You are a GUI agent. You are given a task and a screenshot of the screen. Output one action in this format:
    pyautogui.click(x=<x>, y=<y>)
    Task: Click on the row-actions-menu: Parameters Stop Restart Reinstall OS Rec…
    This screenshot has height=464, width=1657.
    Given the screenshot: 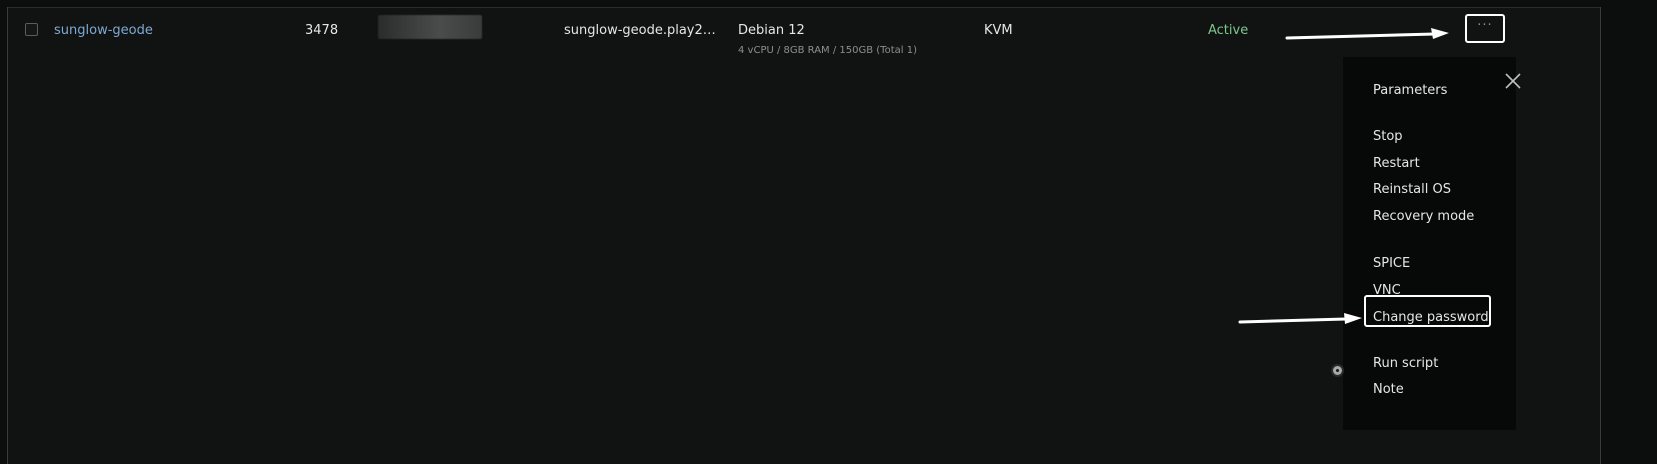 What is the action you would take?
    pyautogui.click(x=1432, y=243)
    